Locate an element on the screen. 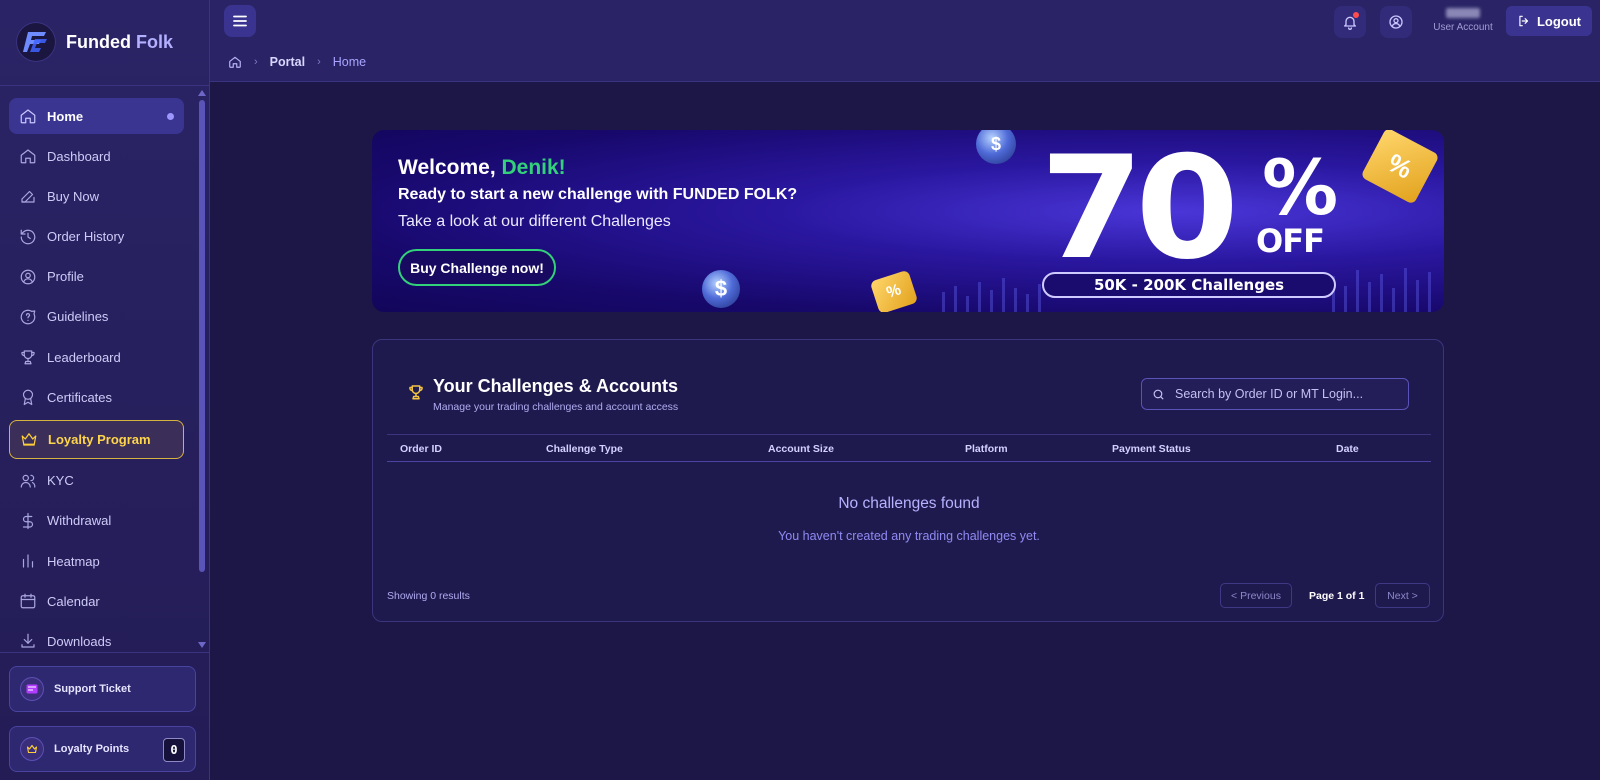 The image size is (1600, 780). sidebar-item-heatmap: Heatmap is located at coordinates (96, 561).